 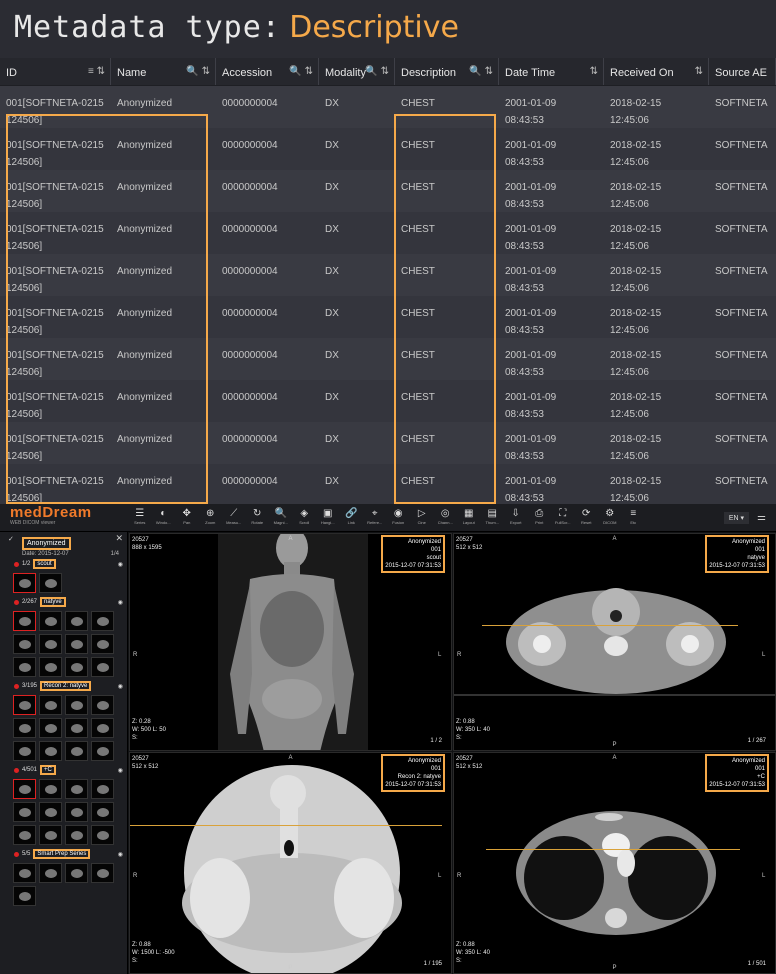 What do you see at coordinates (140, 517) in the screenshot?
I see `tool-series-button: ☰ Series` at bounding box center [140, 517].